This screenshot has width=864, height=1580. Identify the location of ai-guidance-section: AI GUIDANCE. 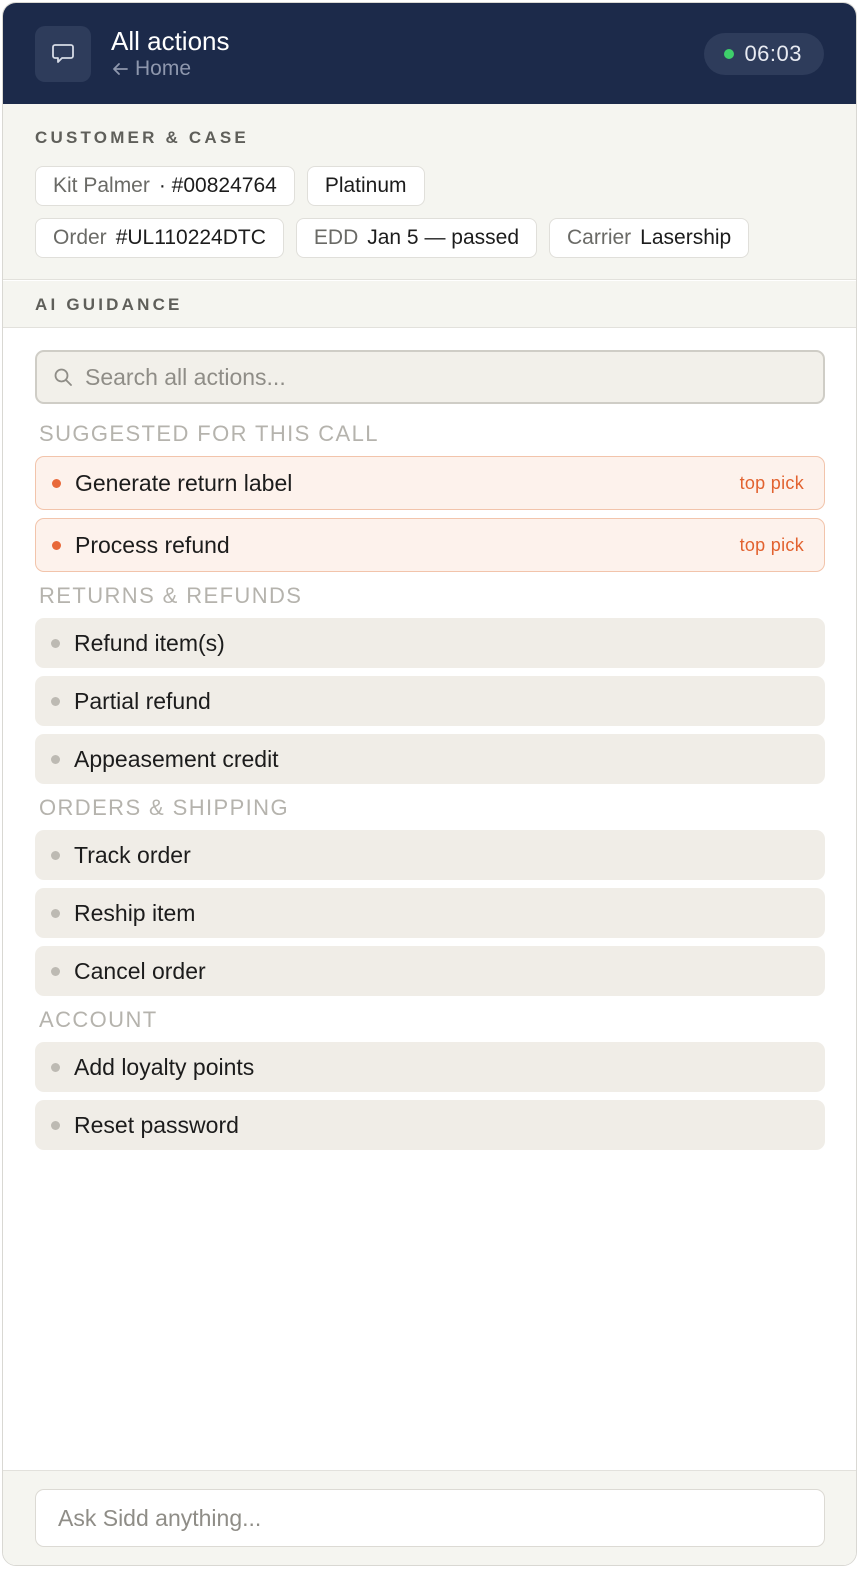
(429, 304).